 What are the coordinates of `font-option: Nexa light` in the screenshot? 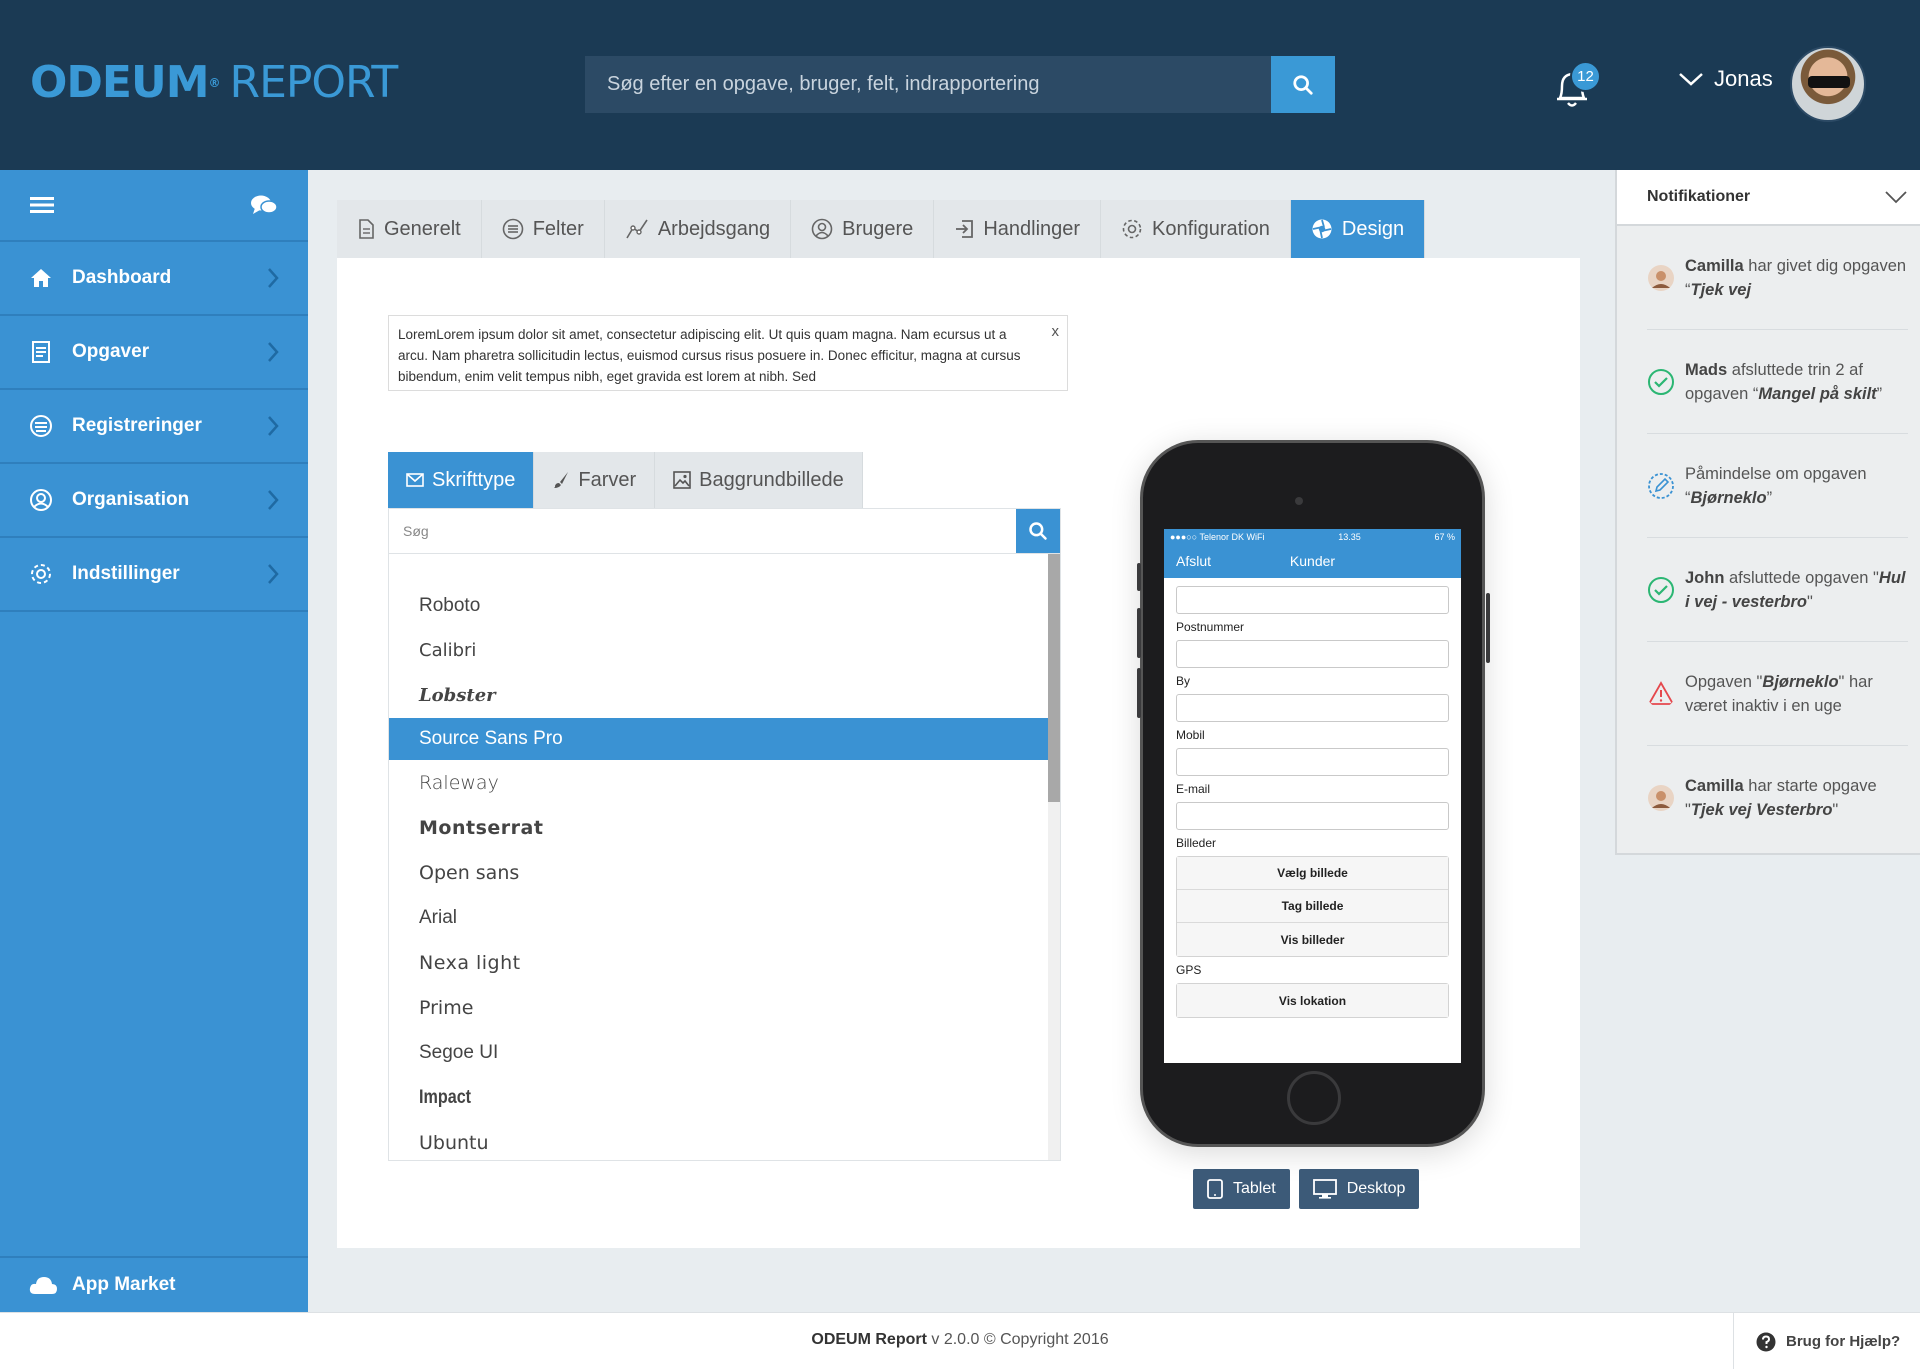 It's located at (718, 962).